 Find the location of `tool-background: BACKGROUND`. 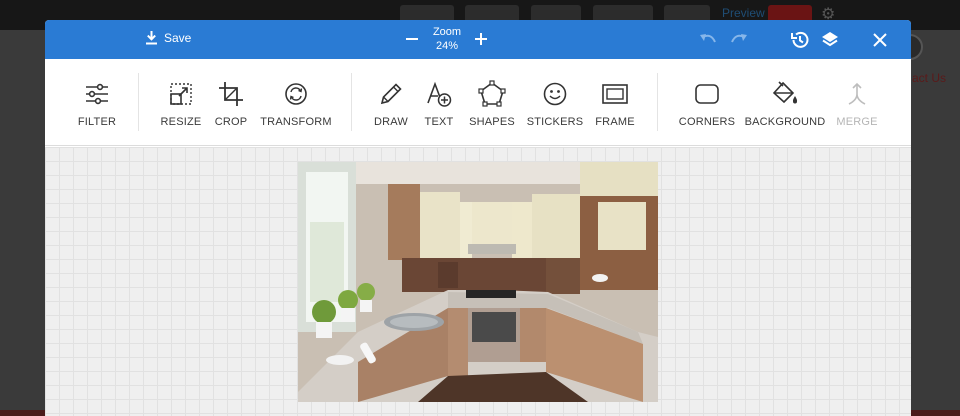

tool-background: BACKGROUND is located at coordinates (785, 102).